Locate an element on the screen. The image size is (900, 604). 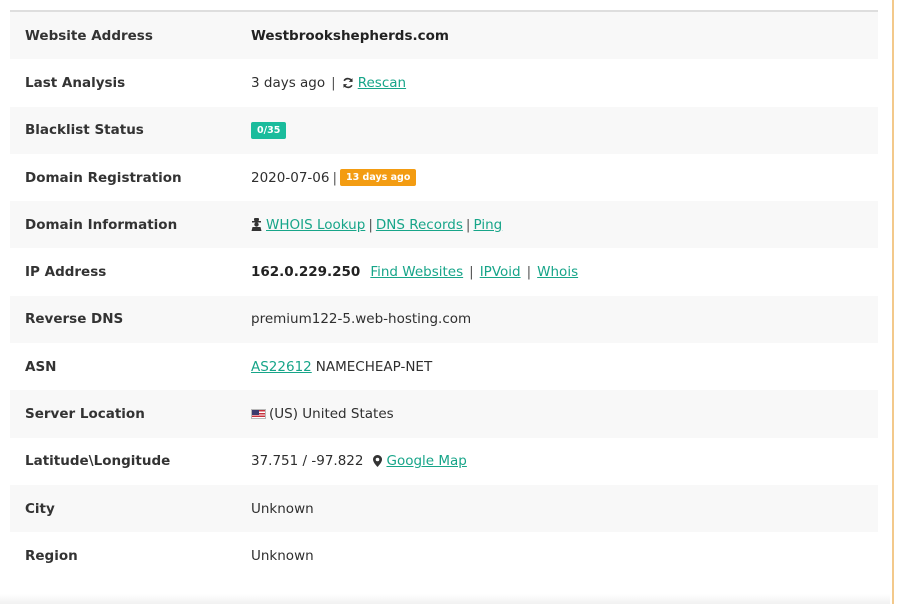
row-label: Domain Registration is located at coordinates (103, 177).